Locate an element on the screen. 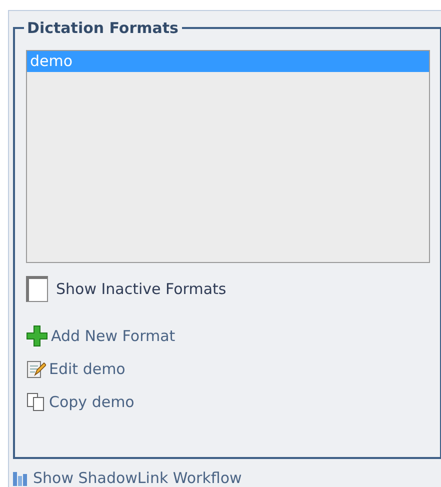  action-link: Edit demo is located at coordinates (227, 369).